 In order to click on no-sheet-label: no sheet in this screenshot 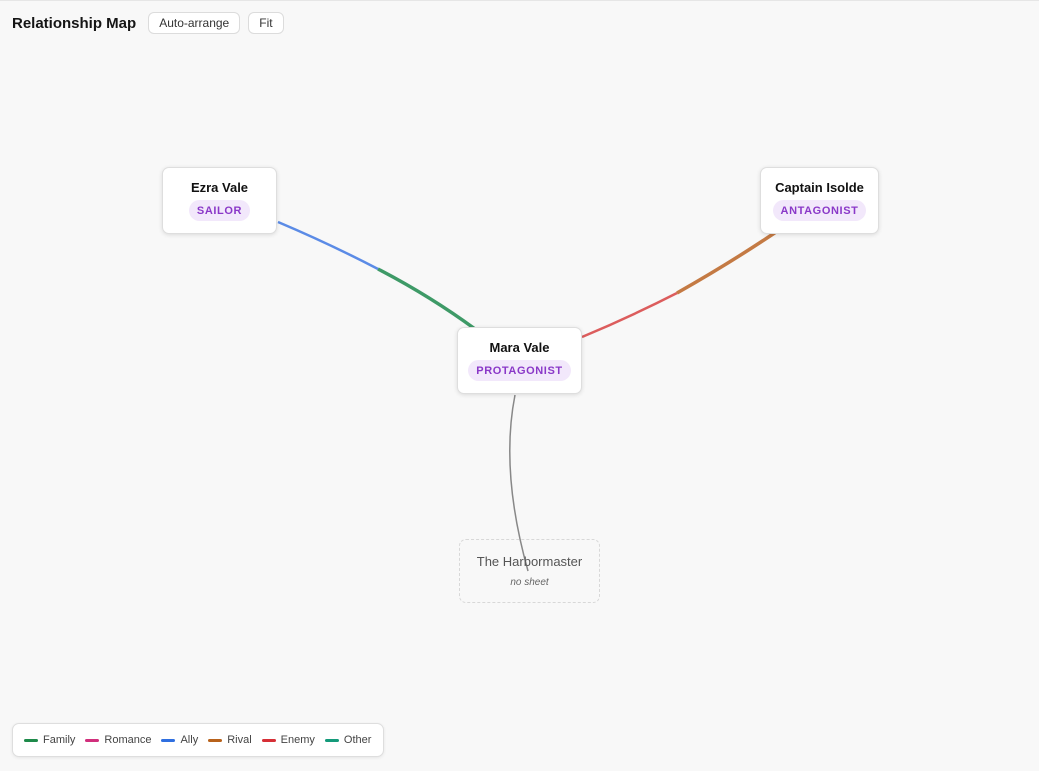, I will do `click(529, 582)`.